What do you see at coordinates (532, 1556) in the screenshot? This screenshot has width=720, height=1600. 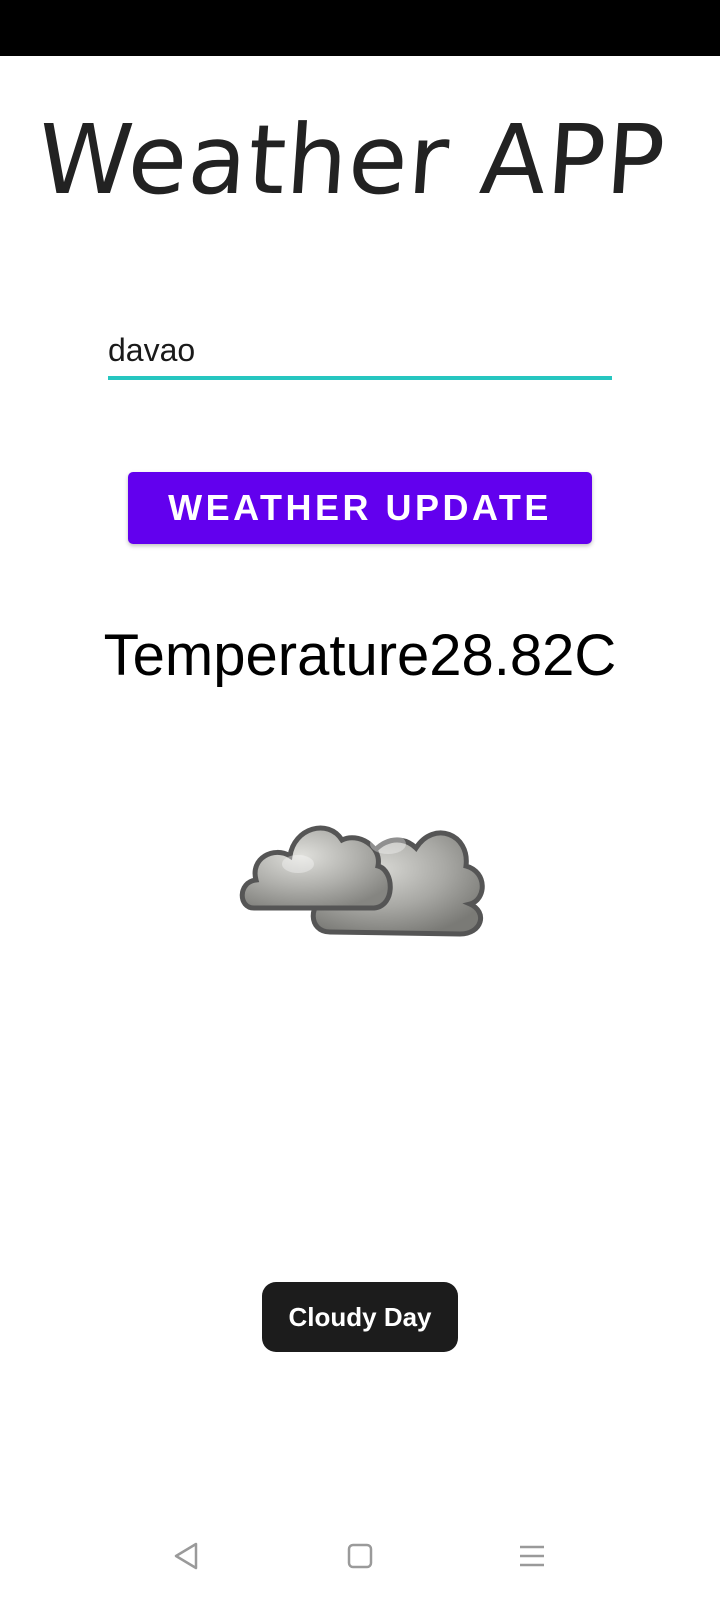 I see `menu-lines-icon` at bounding box center [532, 1556].